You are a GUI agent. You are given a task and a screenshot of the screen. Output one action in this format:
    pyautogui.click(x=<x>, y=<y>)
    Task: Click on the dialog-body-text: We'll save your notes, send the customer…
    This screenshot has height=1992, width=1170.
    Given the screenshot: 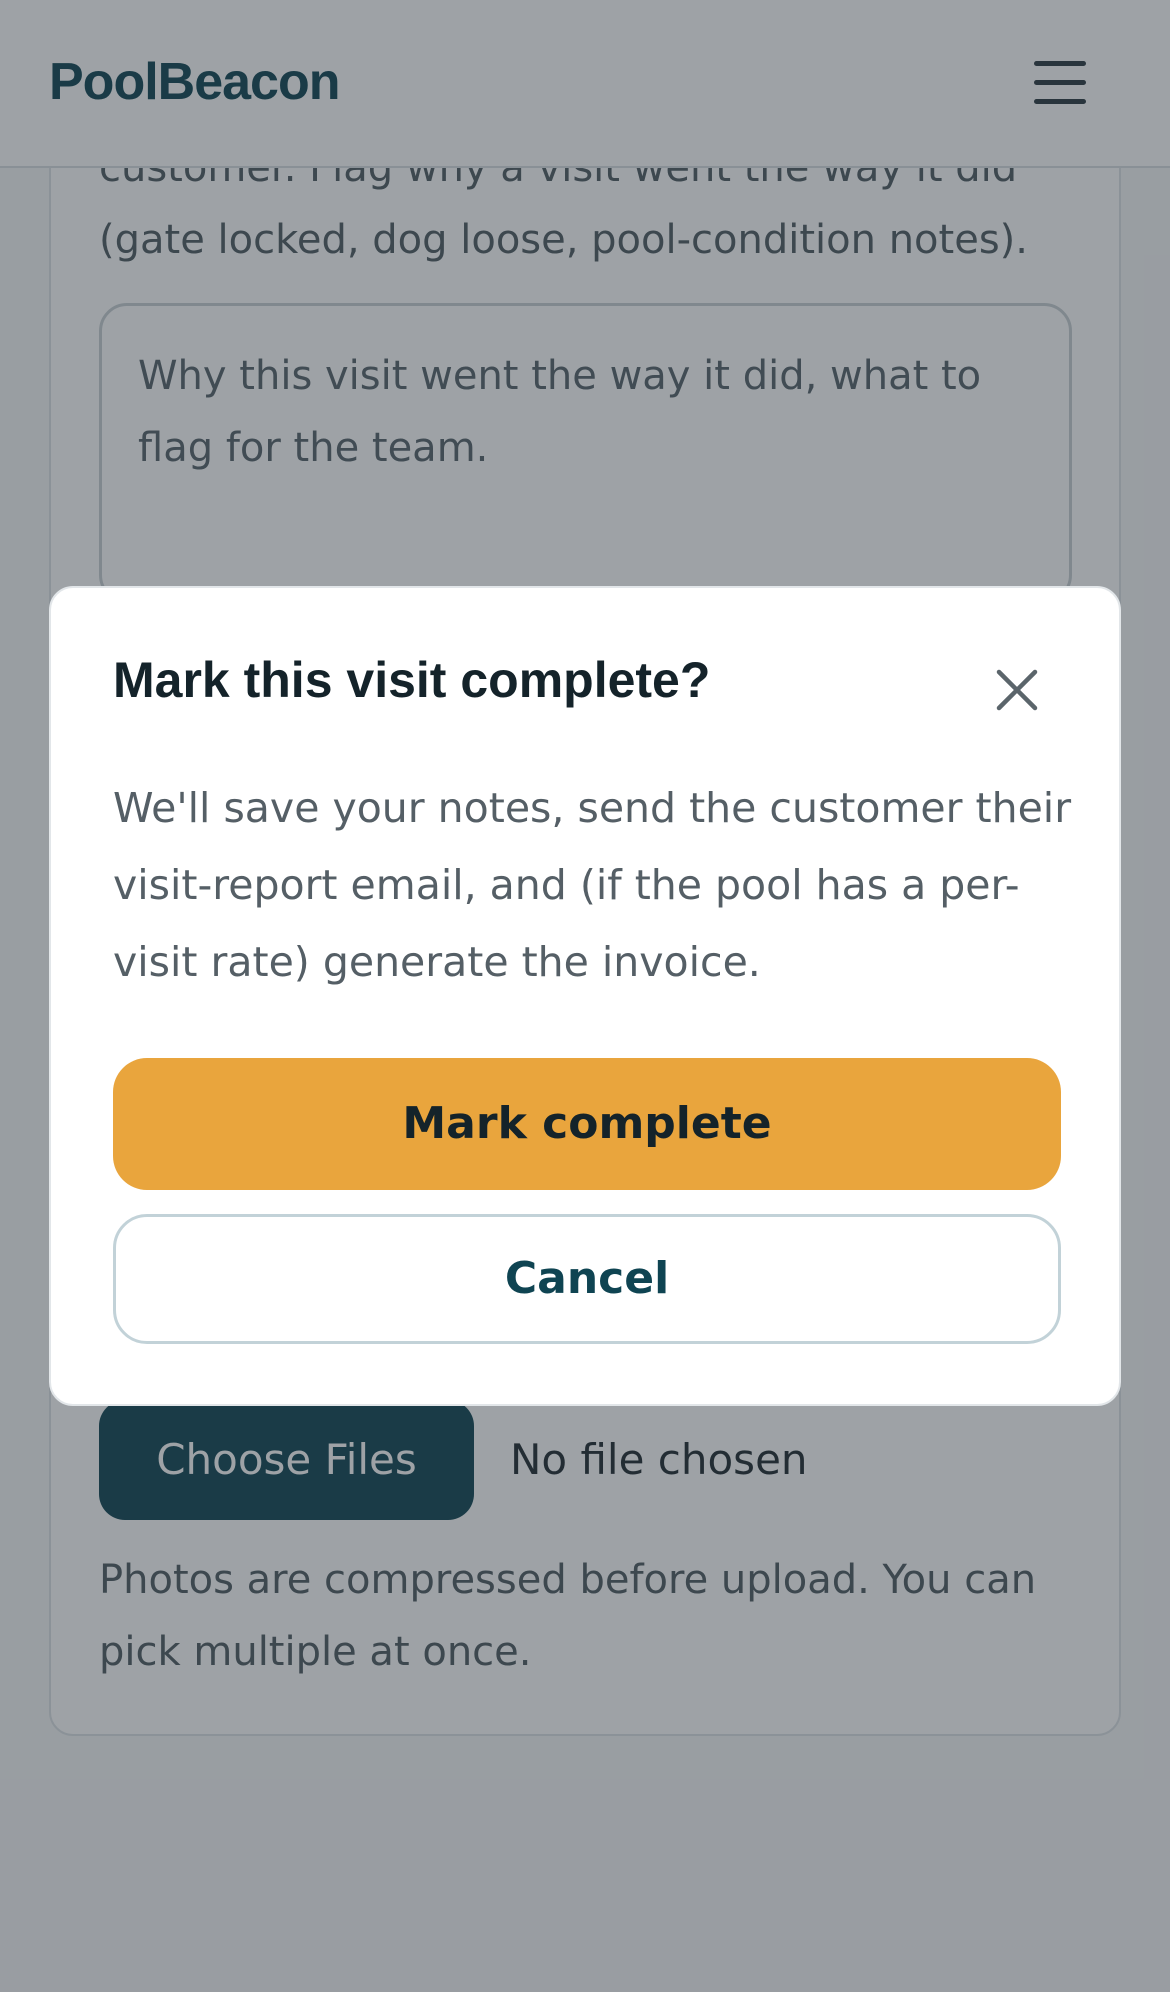 What is the action you would take?
    pyautogui.click(x=592, y=885)
    